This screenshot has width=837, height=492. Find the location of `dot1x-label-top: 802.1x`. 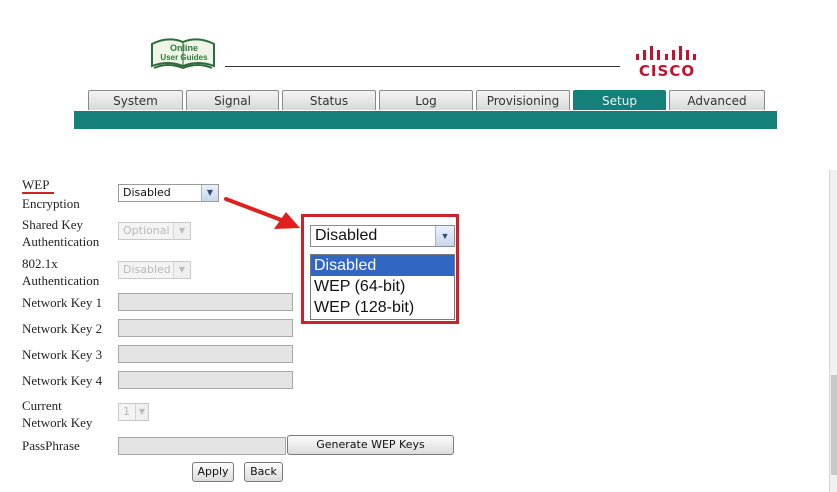

dot1x-label-top: 802.1x is located at coordinates (40, 263).